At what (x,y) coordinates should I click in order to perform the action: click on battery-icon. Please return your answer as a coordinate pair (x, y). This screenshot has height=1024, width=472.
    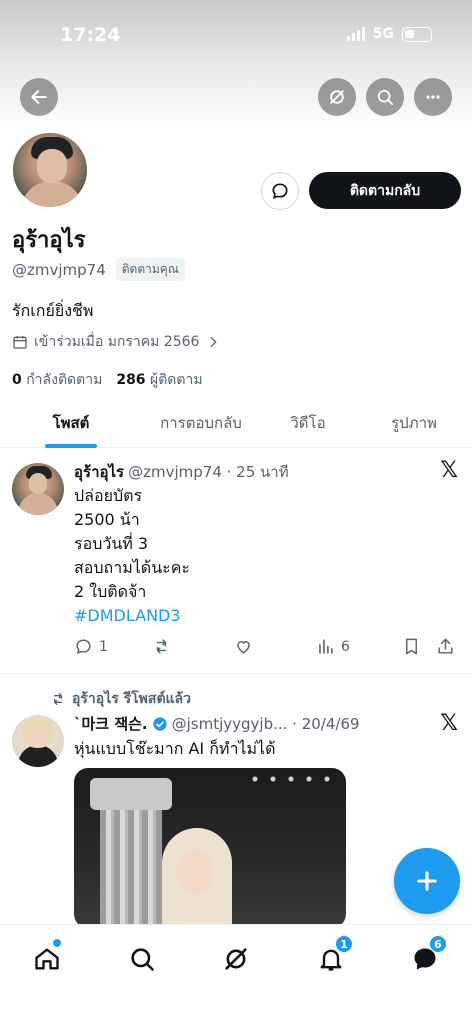
    Looking at the image, I should click on (417, 34).